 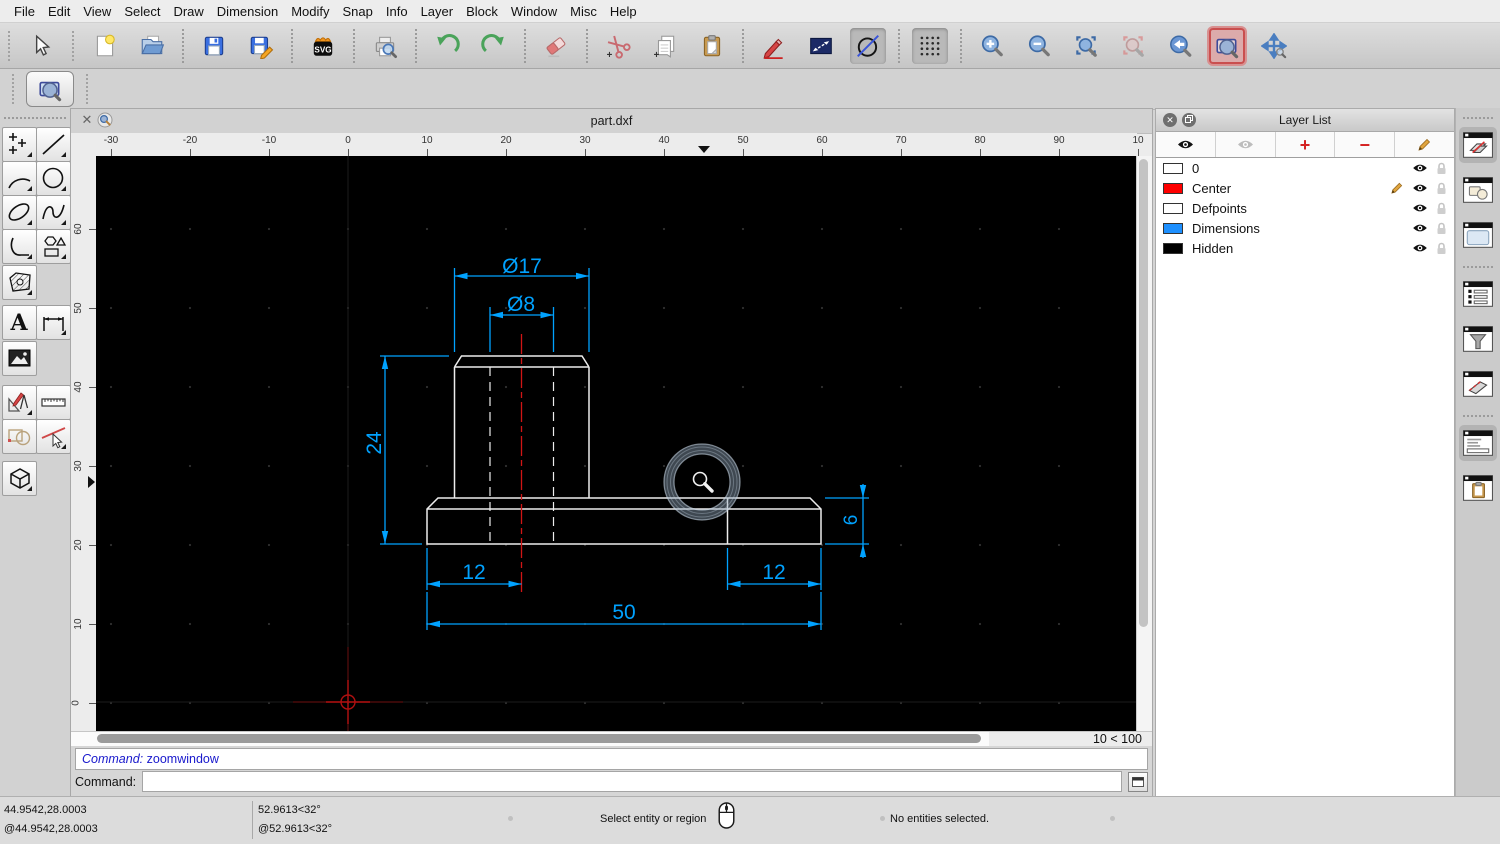 I want to click on selection-filter-button, so click(x=1478, y=339).